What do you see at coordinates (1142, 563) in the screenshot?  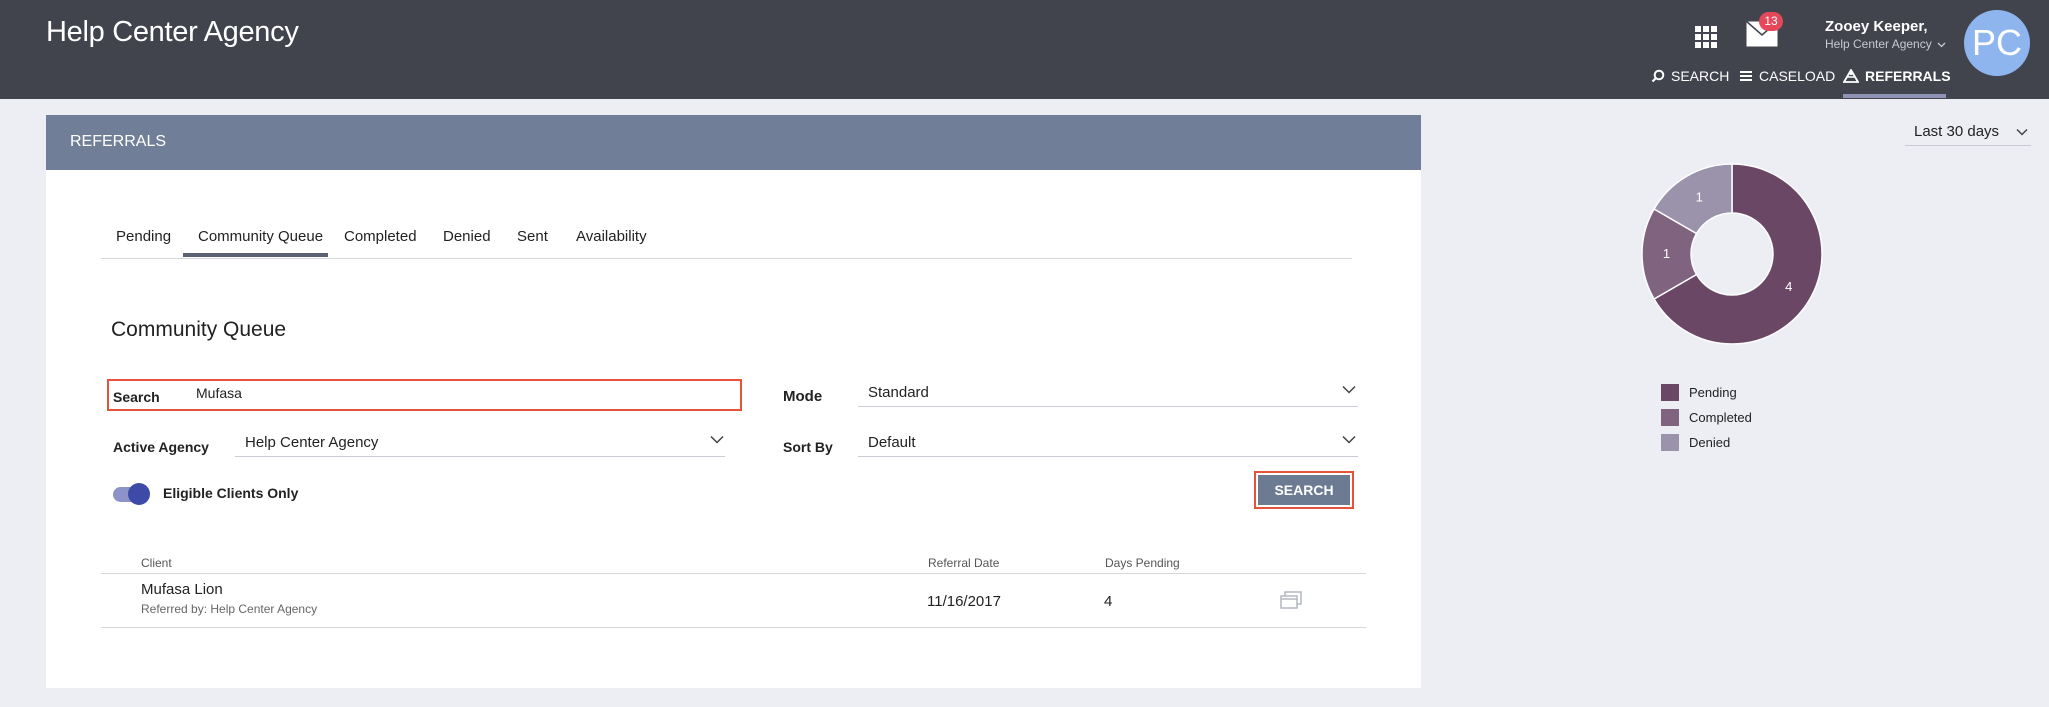 I see `column-header-days-pending: Days Pending` at bounding box center [1142, 563].